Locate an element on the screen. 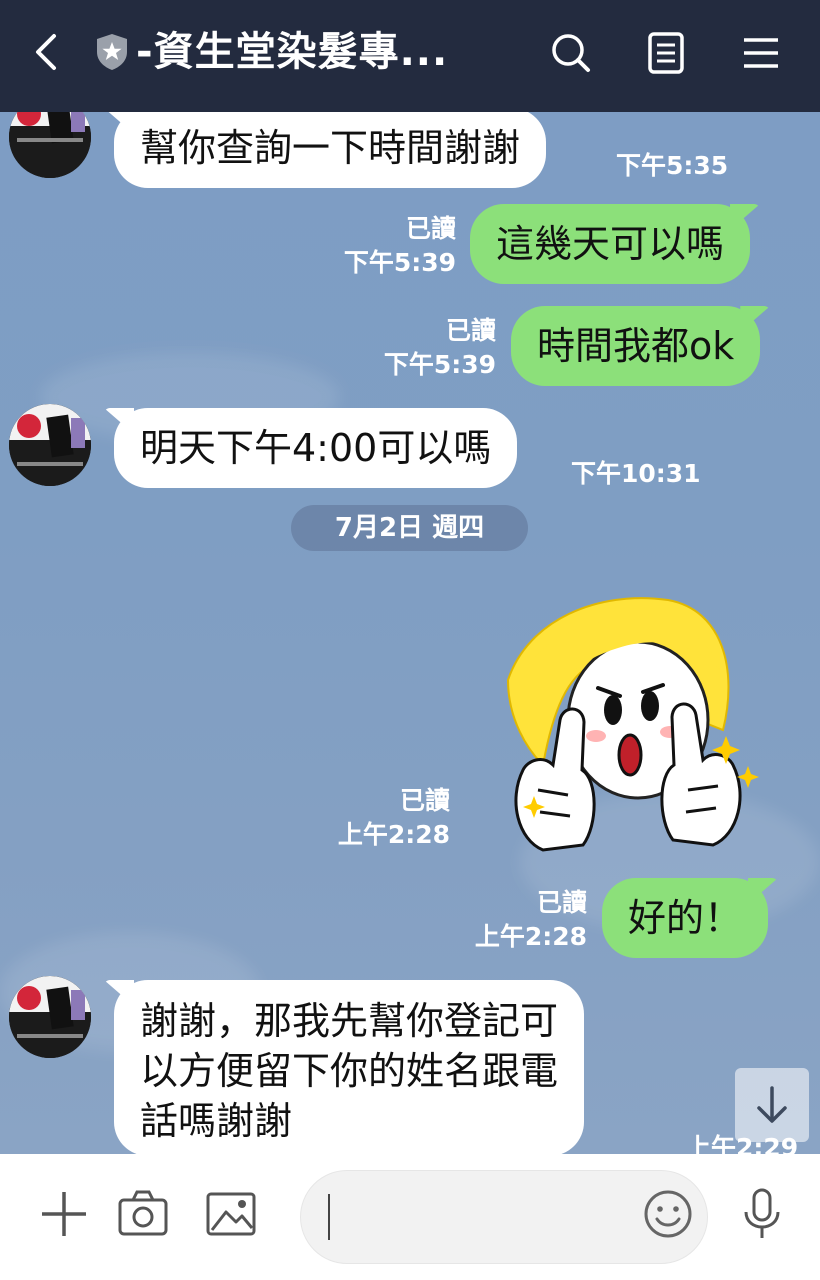  chevron-left-icon is located at coordinates (46, 52).